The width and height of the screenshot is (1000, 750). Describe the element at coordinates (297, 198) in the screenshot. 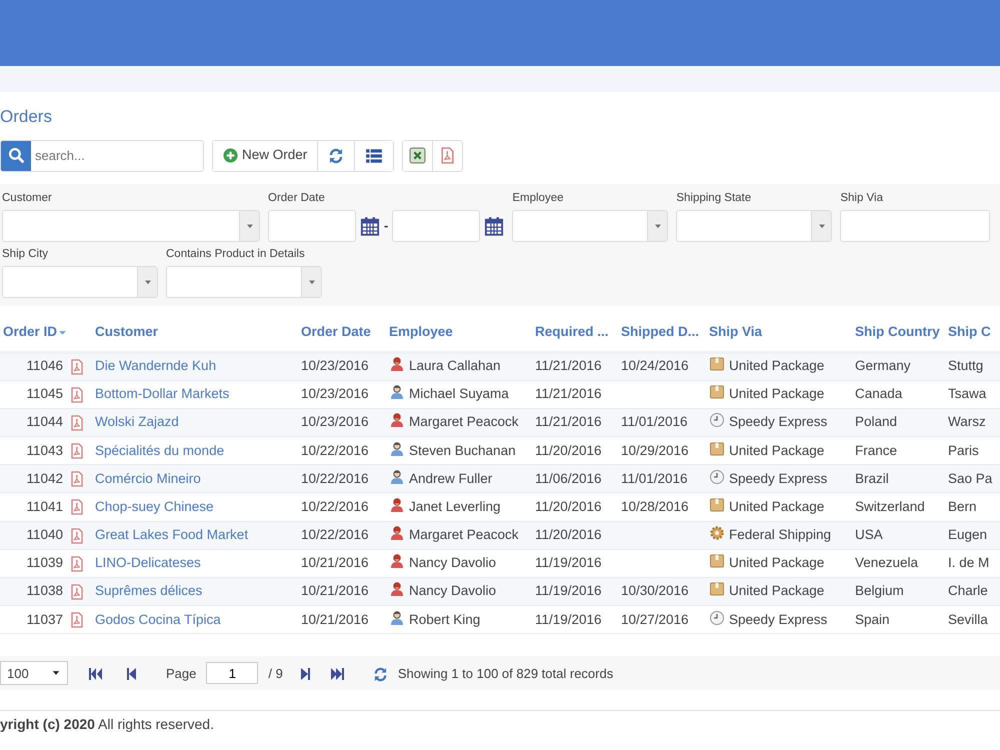

I see `filter-label: Order Date` at that location.